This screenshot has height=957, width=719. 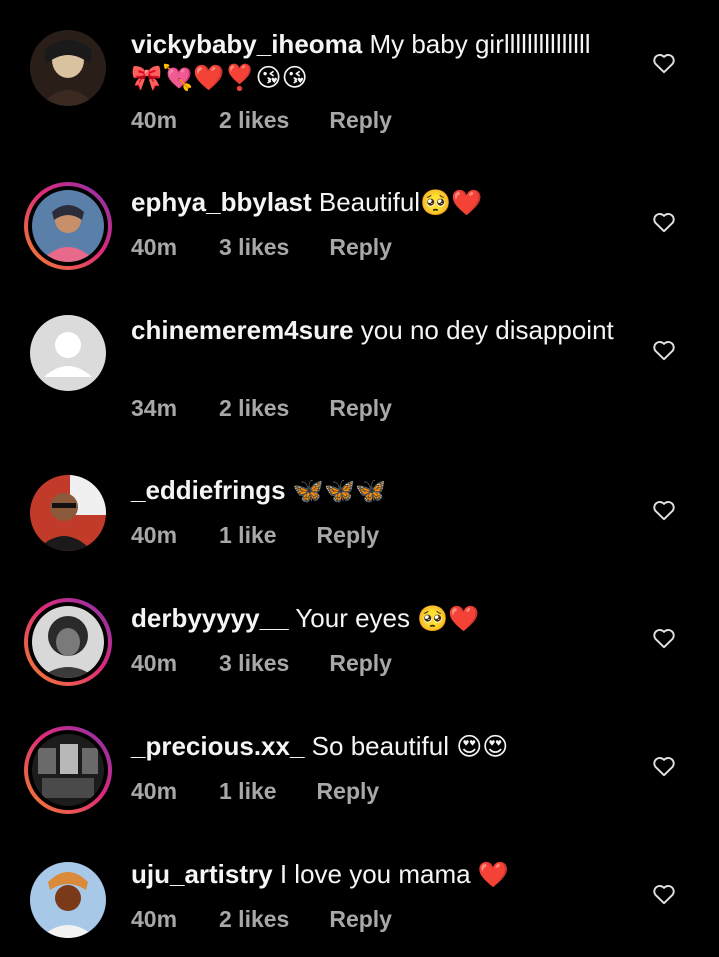 I want to click on comment-username: uju_artistry, so click(x=202, y=874).